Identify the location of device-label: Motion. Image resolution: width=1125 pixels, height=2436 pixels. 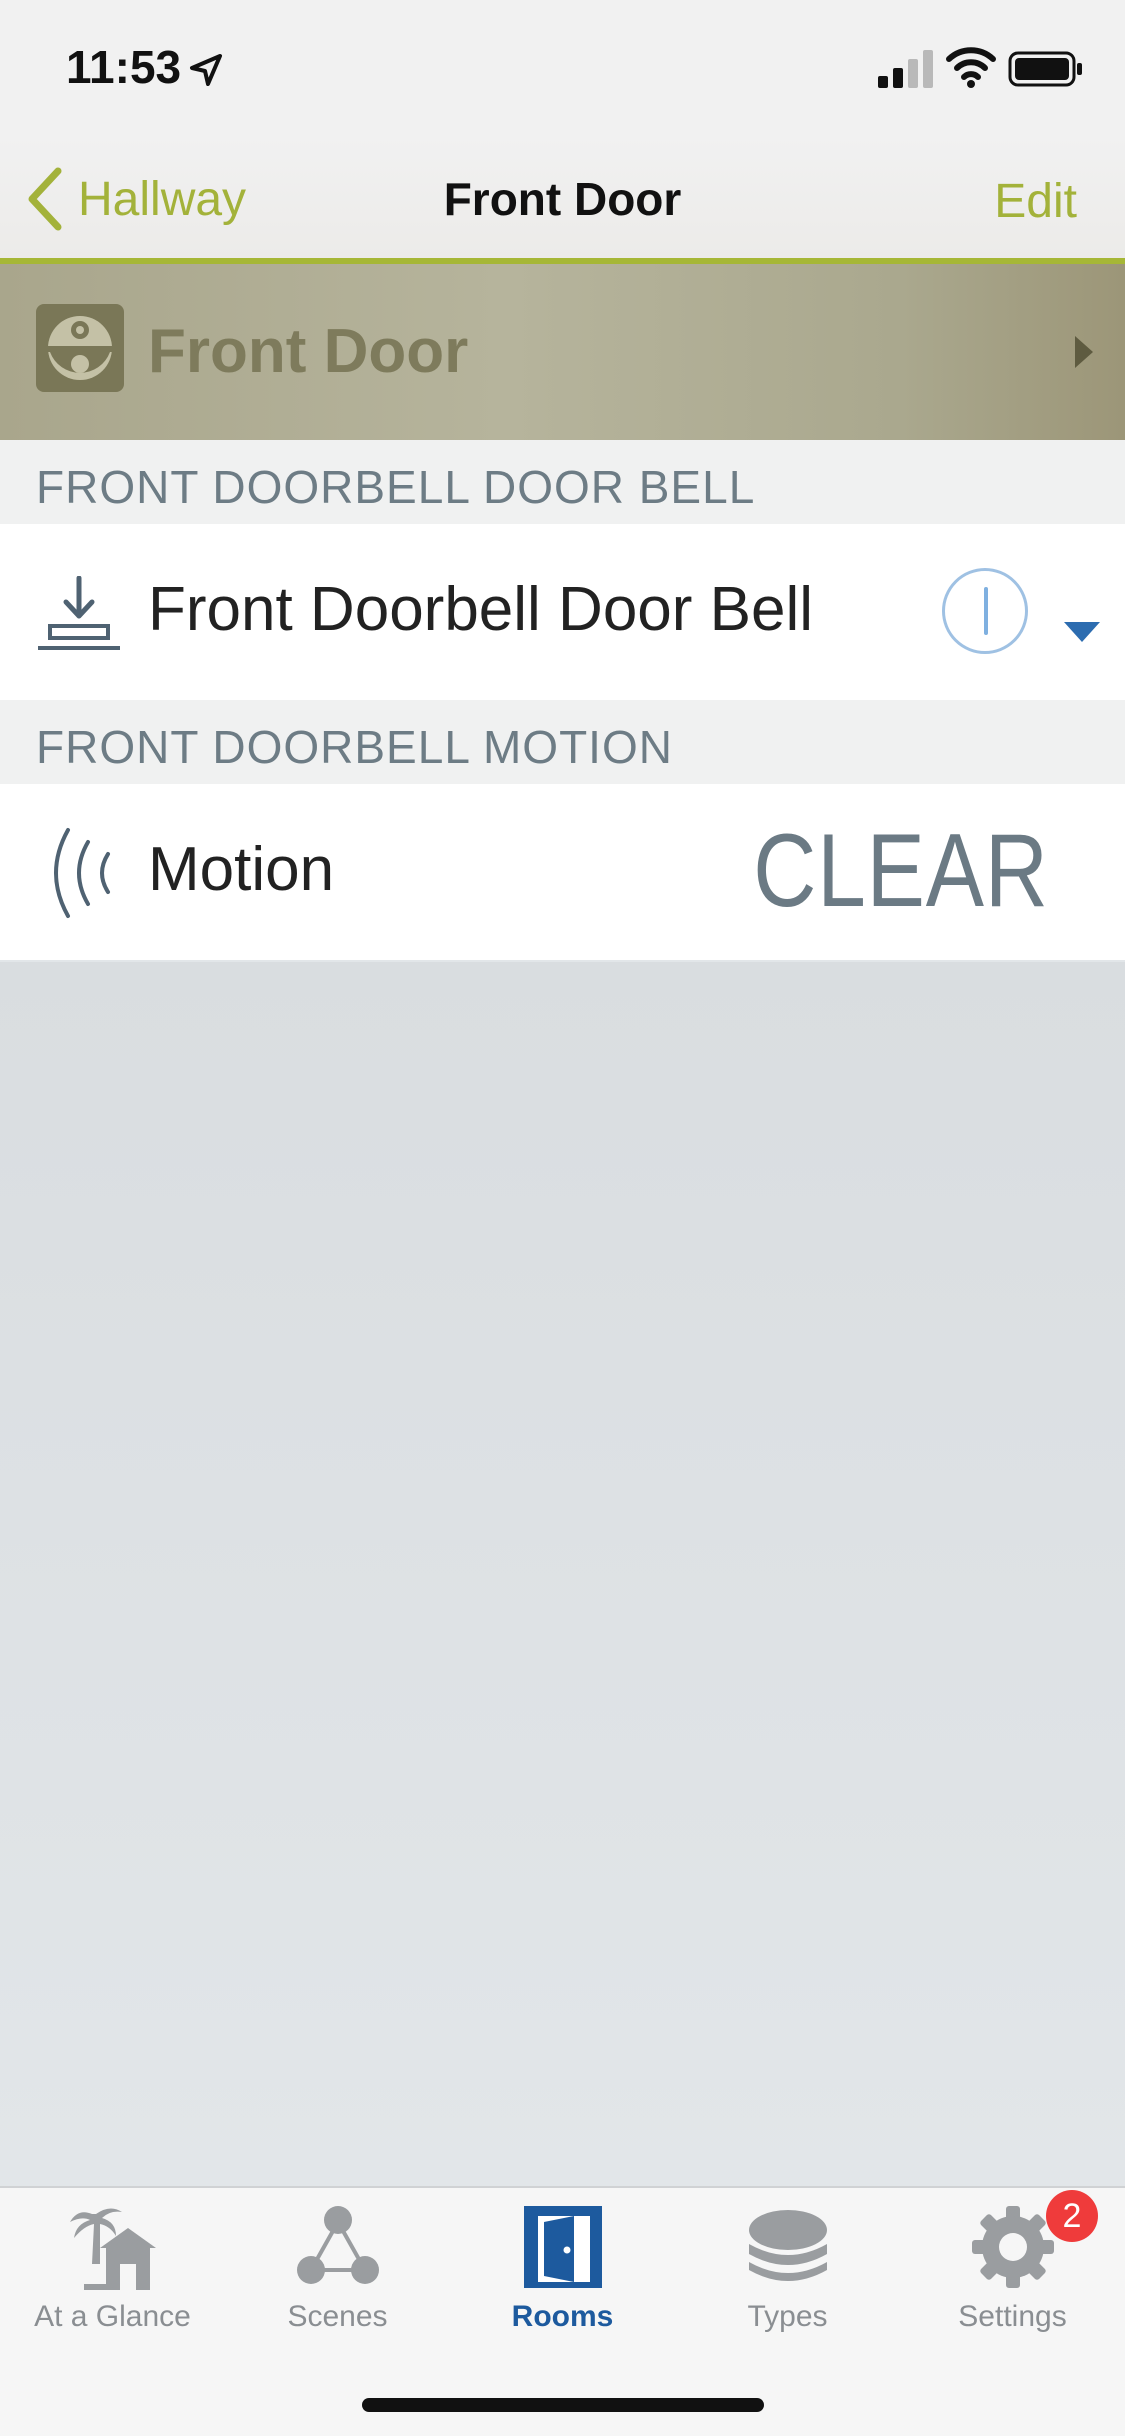
(241, 869).